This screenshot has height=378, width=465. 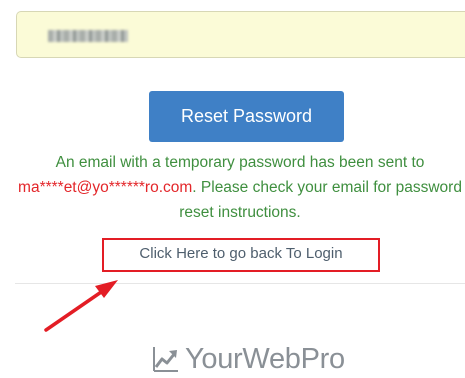 What do you see at coordinates (265, 358) in the screenshot?
I see `logo-text: YourWebPro` at bounding box center [265, 358].